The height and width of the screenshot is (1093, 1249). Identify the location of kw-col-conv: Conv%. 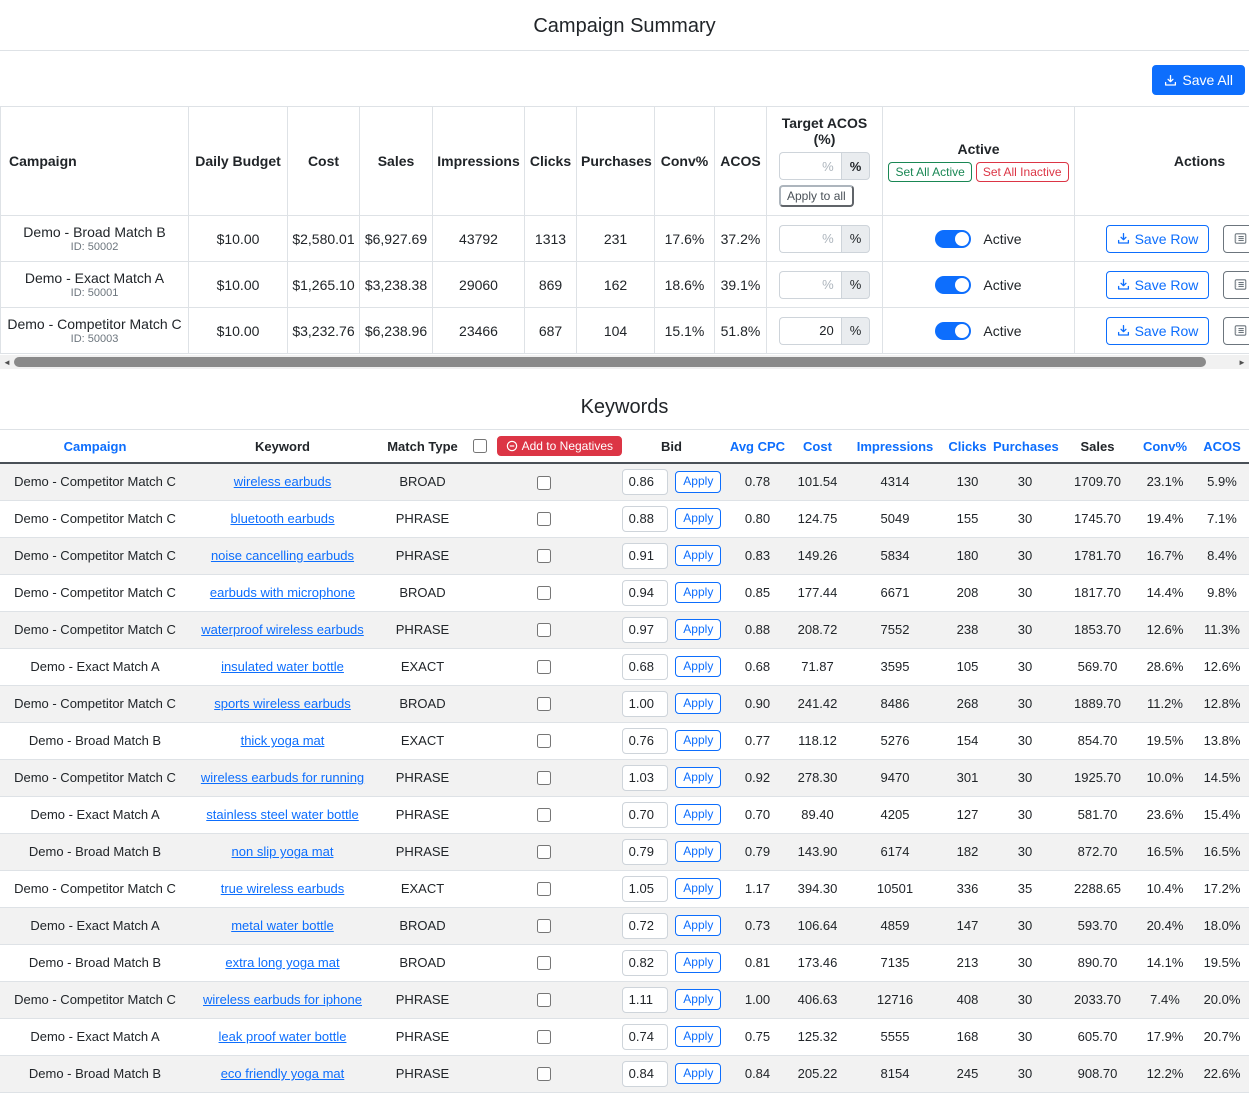
(1165, 447).